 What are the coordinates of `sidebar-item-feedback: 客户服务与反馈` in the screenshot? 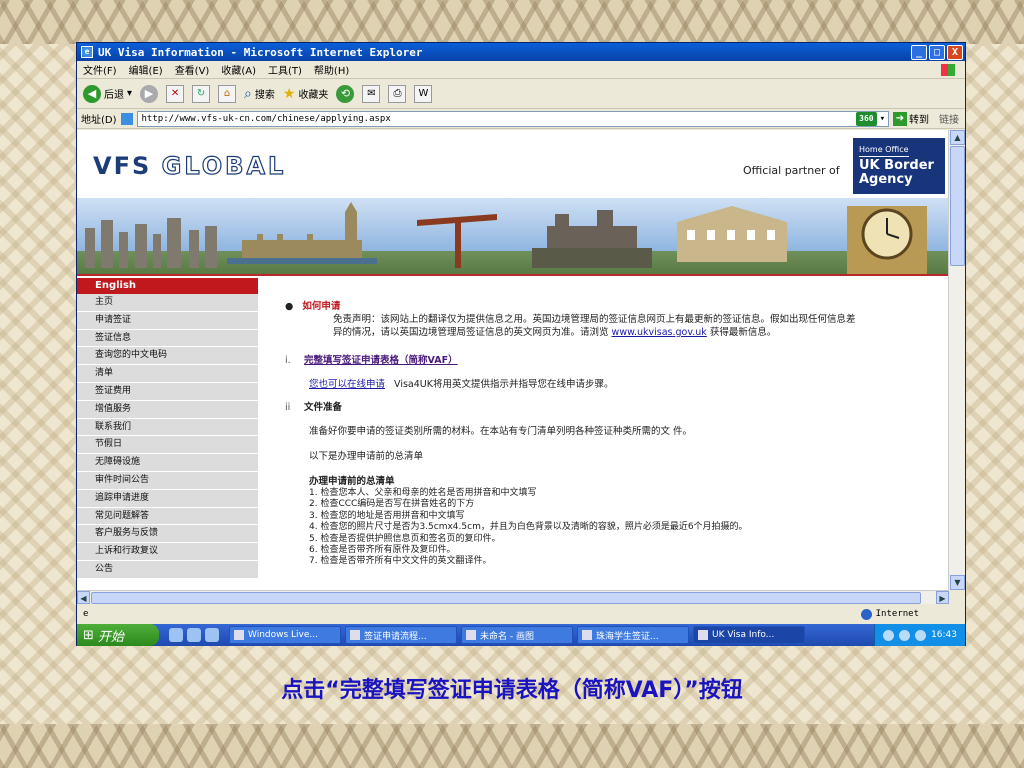 It's located at (167, 534).